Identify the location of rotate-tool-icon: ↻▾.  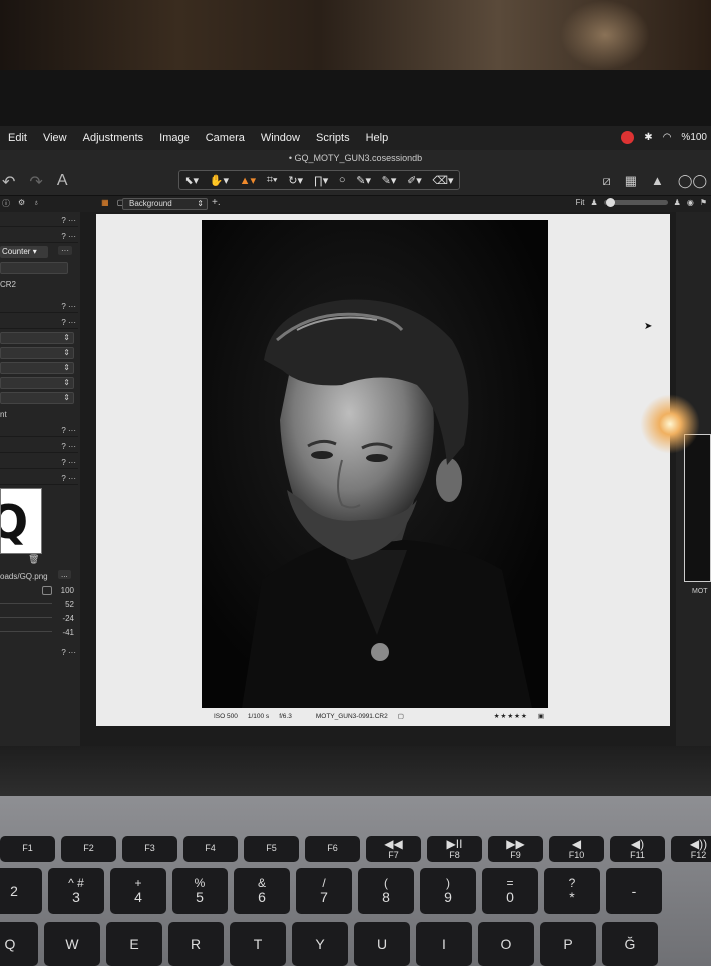
(295, 180).